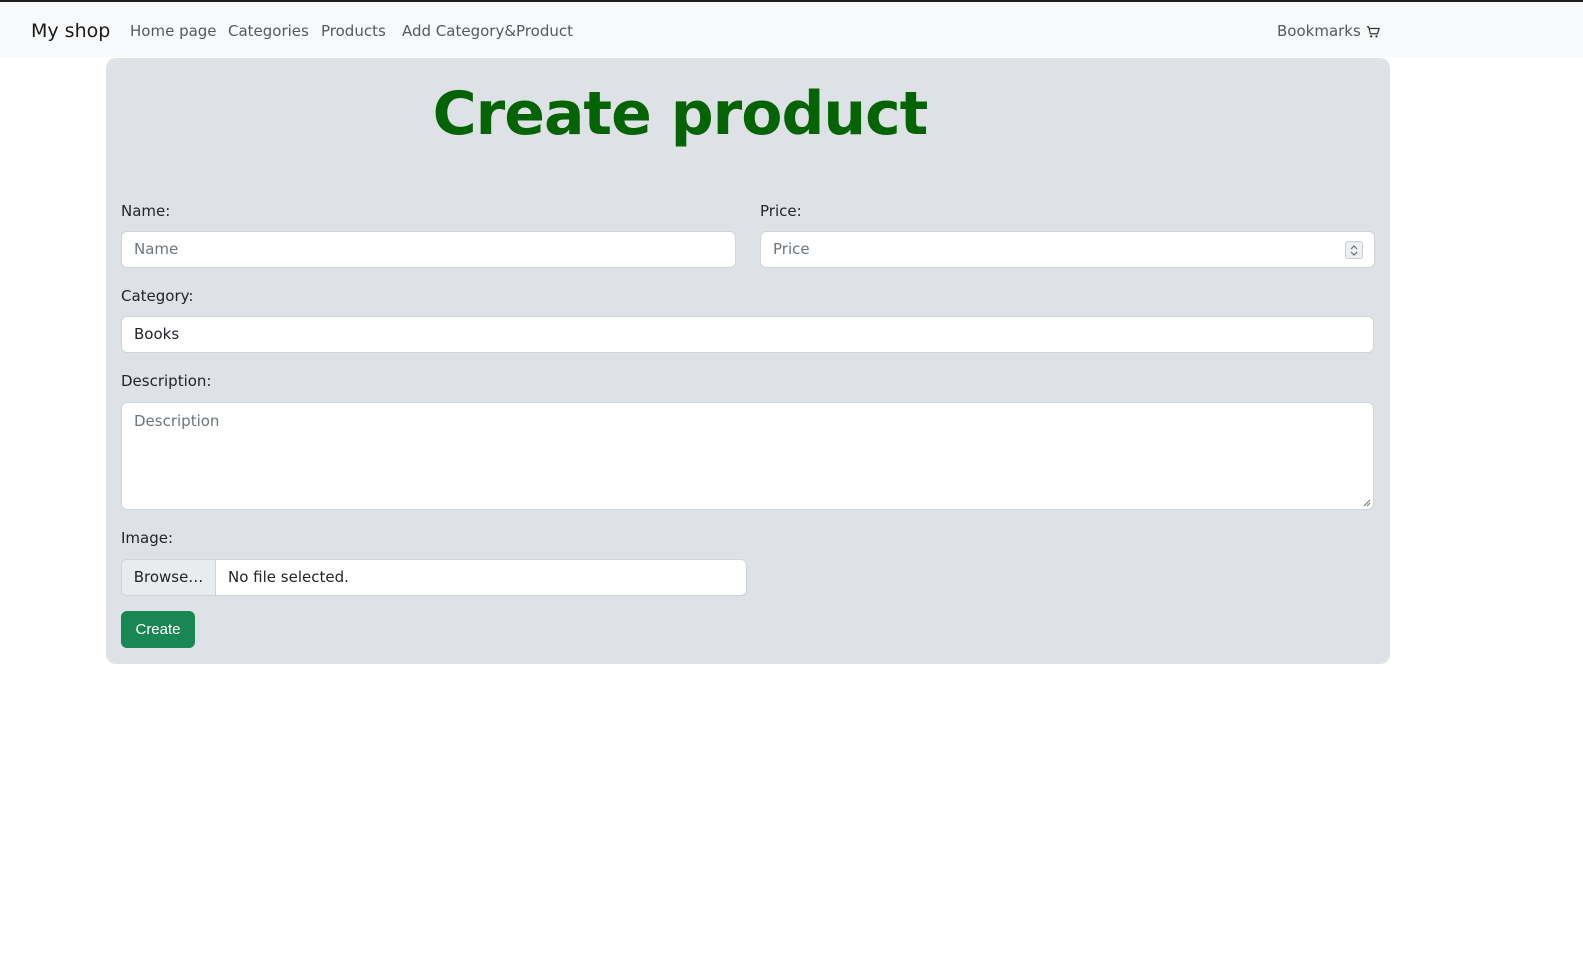  What do you see at coordinates (747, 334) in the screenshot?
I see `category-select: Books` at bounding box center [747, 334].